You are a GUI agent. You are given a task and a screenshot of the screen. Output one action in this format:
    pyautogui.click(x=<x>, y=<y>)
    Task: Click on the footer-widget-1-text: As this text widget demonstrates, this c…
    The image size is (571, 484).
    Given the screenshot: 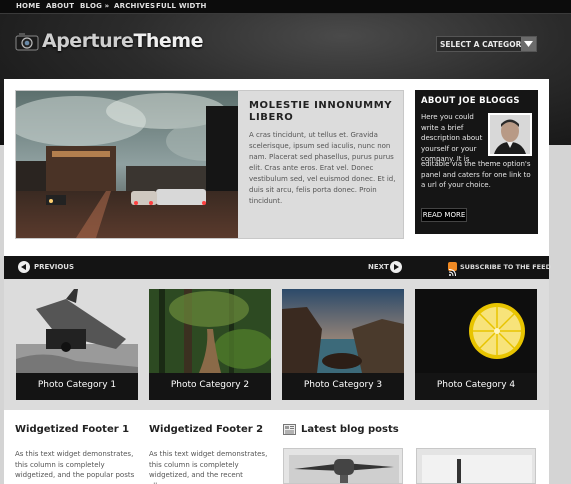 What is the action you would take?
    pyautogui.click(x=75, y=464)
    